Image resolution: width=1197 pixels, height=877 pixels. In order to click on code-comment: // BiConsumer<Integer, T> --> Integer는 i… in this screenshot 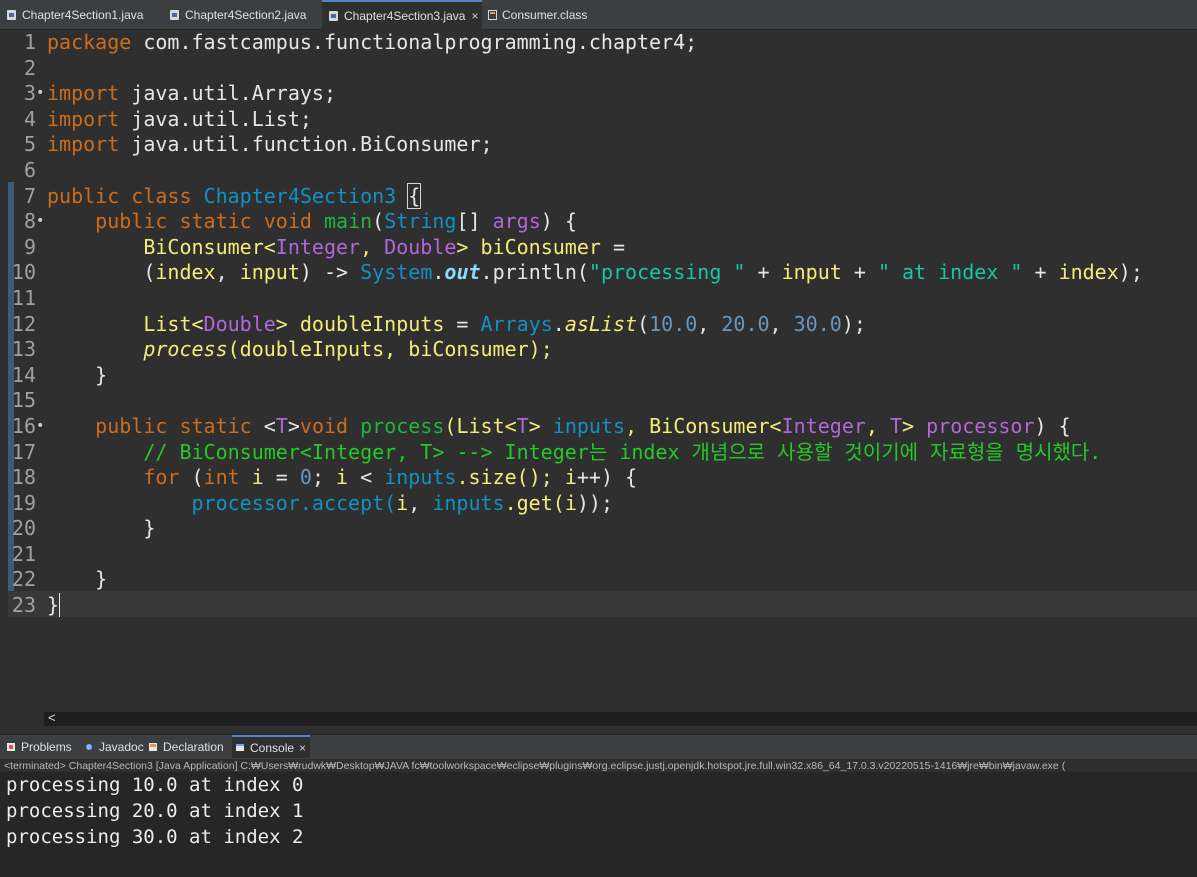, I will do `click(622, 451)`.